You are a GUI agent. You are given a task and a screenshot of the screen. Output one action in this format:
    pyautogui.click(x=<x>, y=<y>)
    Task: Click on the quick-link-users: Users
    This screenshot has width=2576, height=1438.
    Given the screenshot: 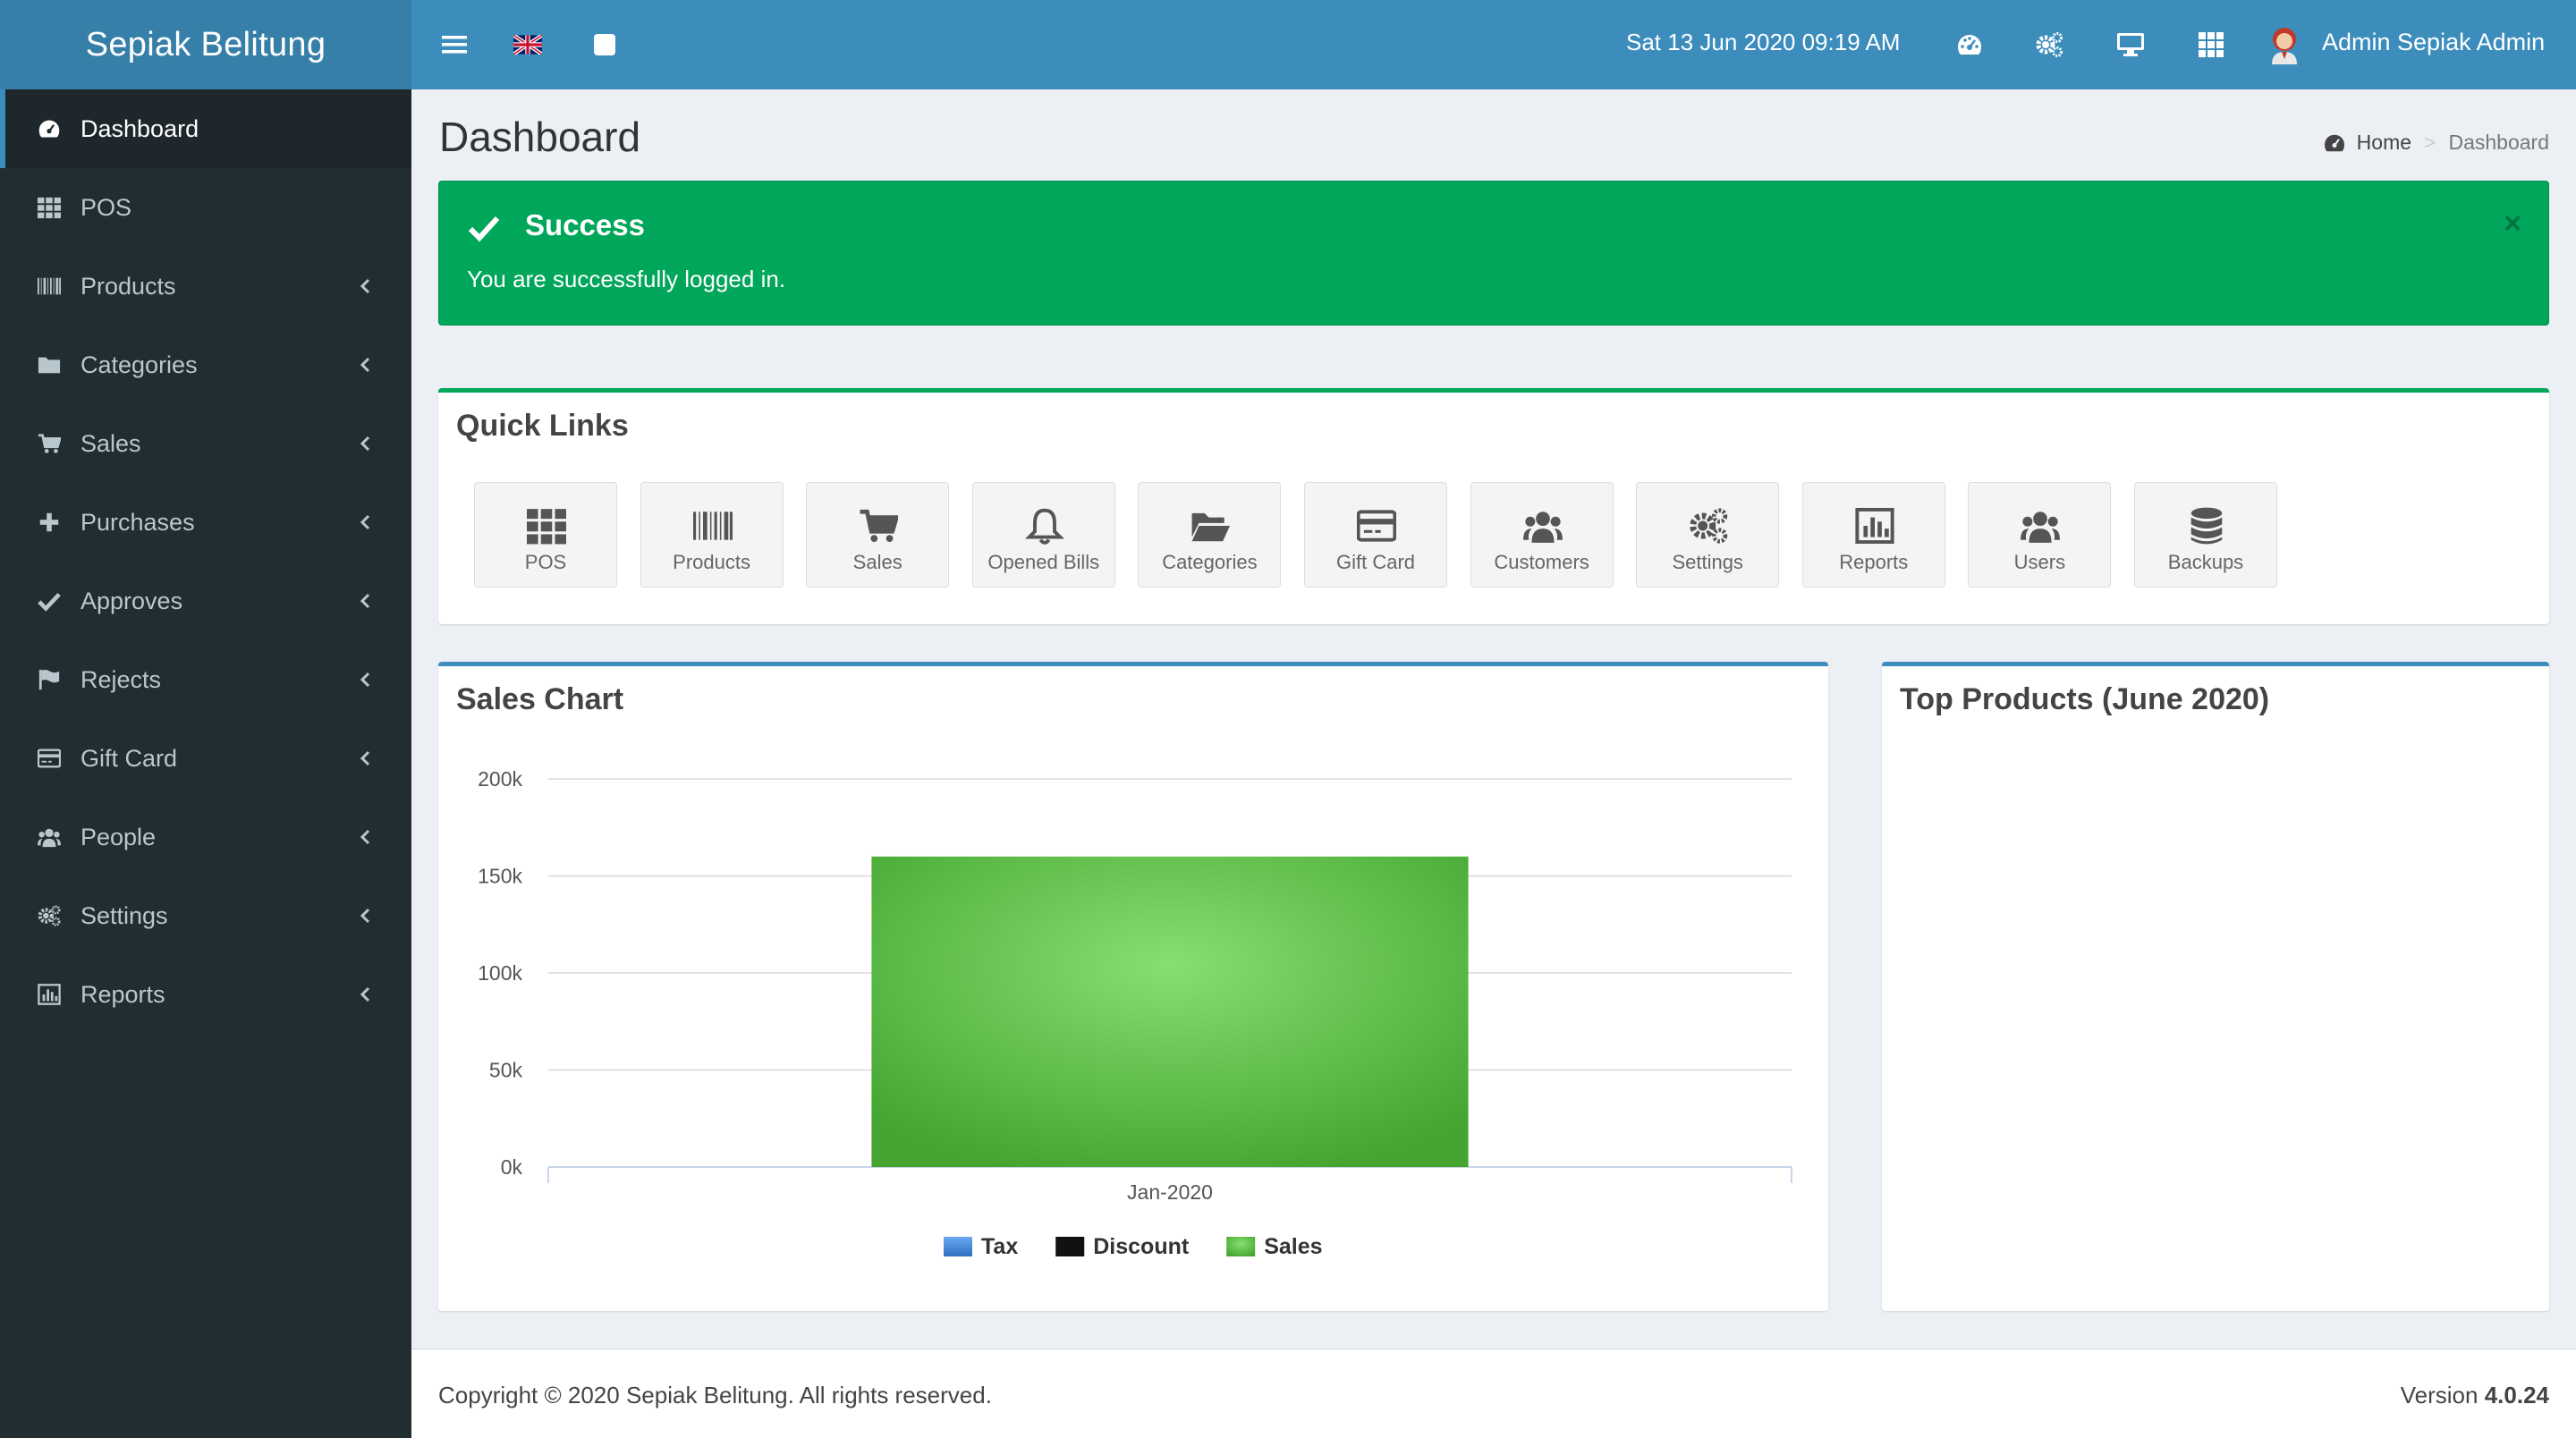 What is the action you would take?
    pyautogui.click(x=2040, y=535)
    